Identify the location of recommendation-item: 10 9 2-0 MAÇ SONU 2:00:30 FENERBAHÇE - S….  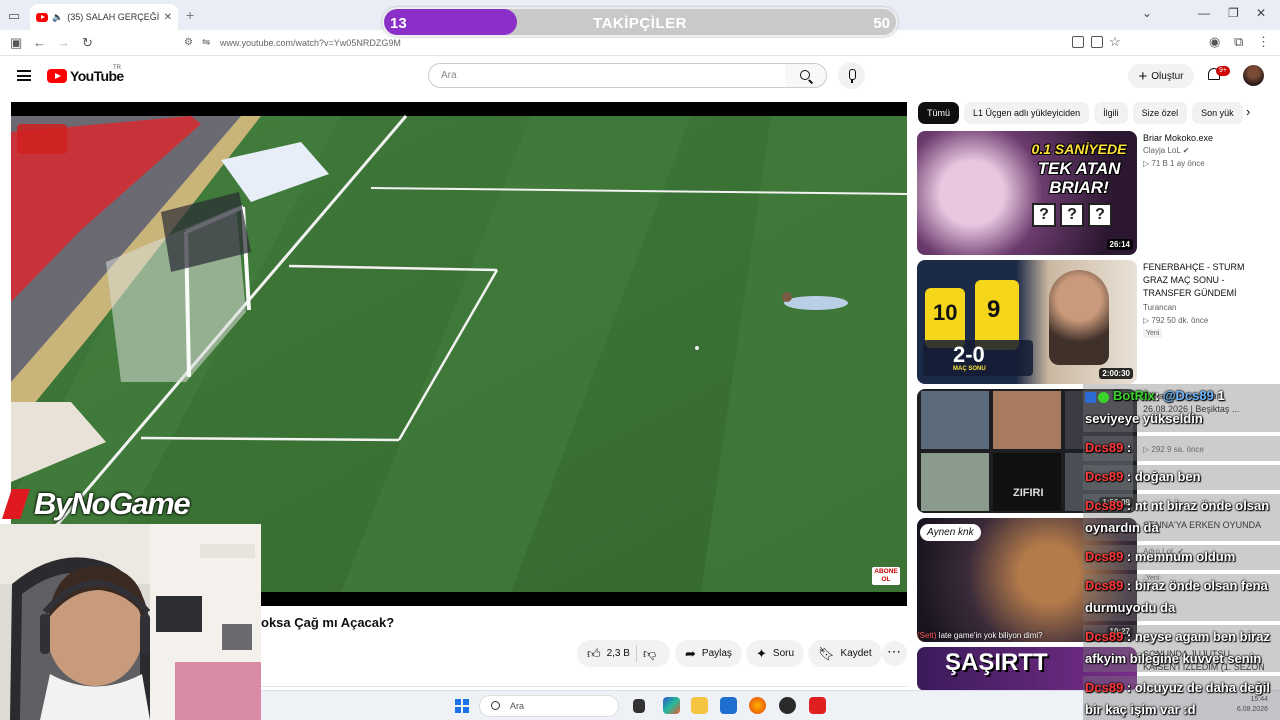
(1092, 322).